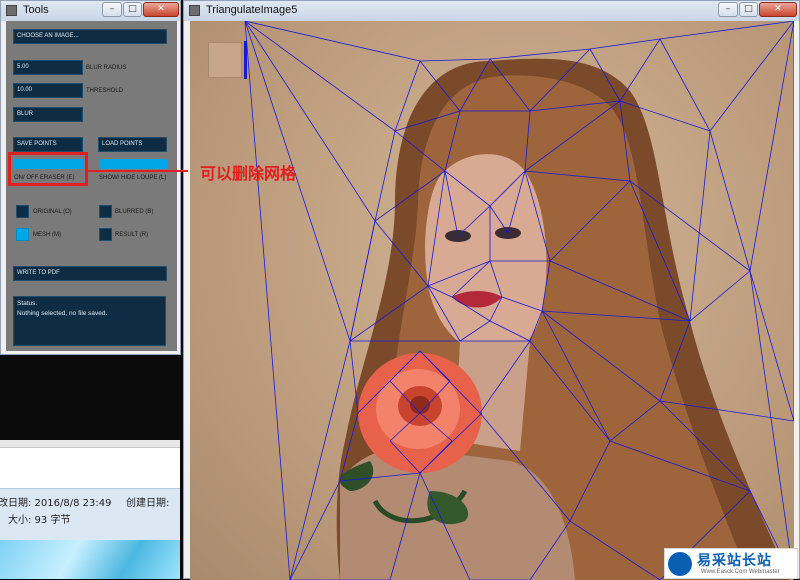 The width and height of the screenshot is (800, 580). Describe the element at coordinates (48, 67) in the screenshot. I see `blur-radius-input: 5.00` at that location.